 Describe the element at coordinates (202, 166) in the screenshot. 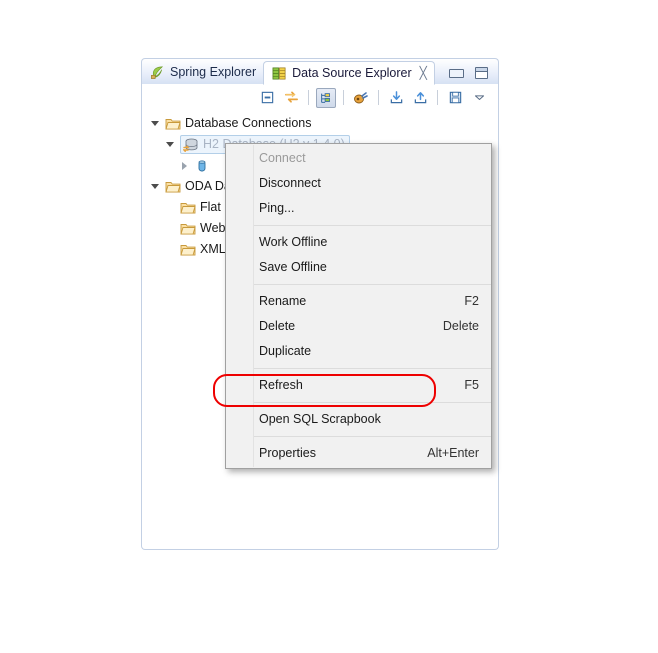

I see `database-cylinder-icon` at that location.